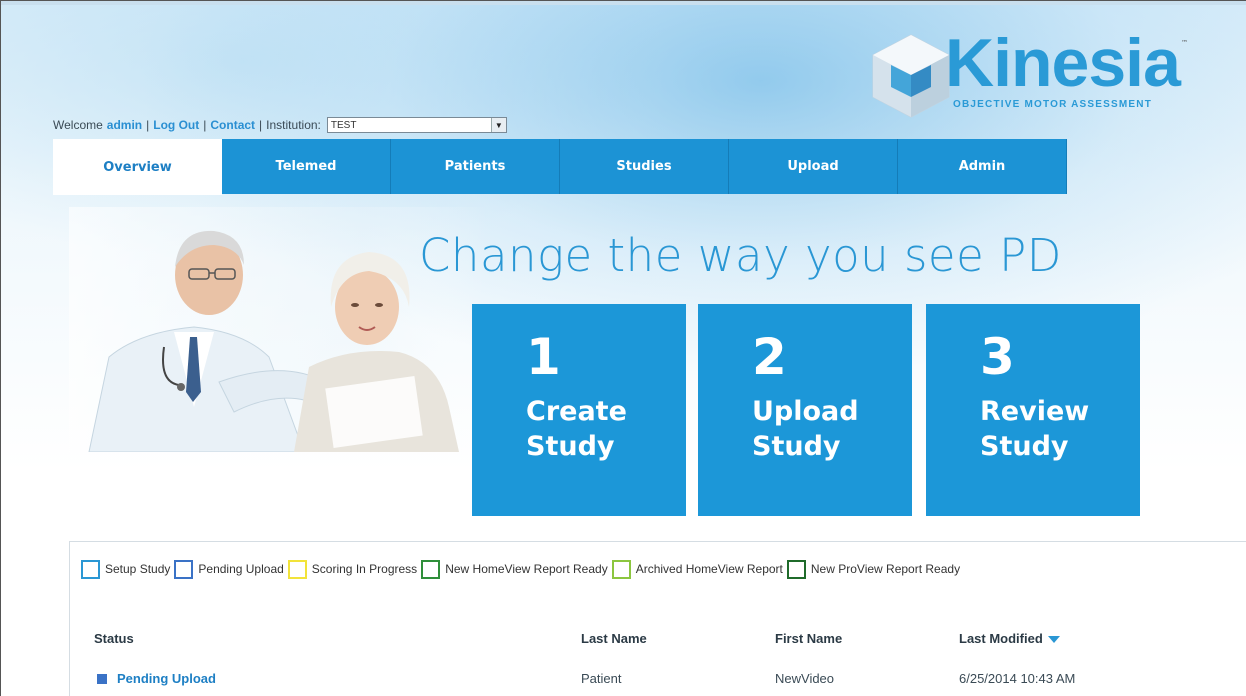 This screenshot has height=696, width=1246. I want to click on sort-descending-icon, so click(1053, 640).